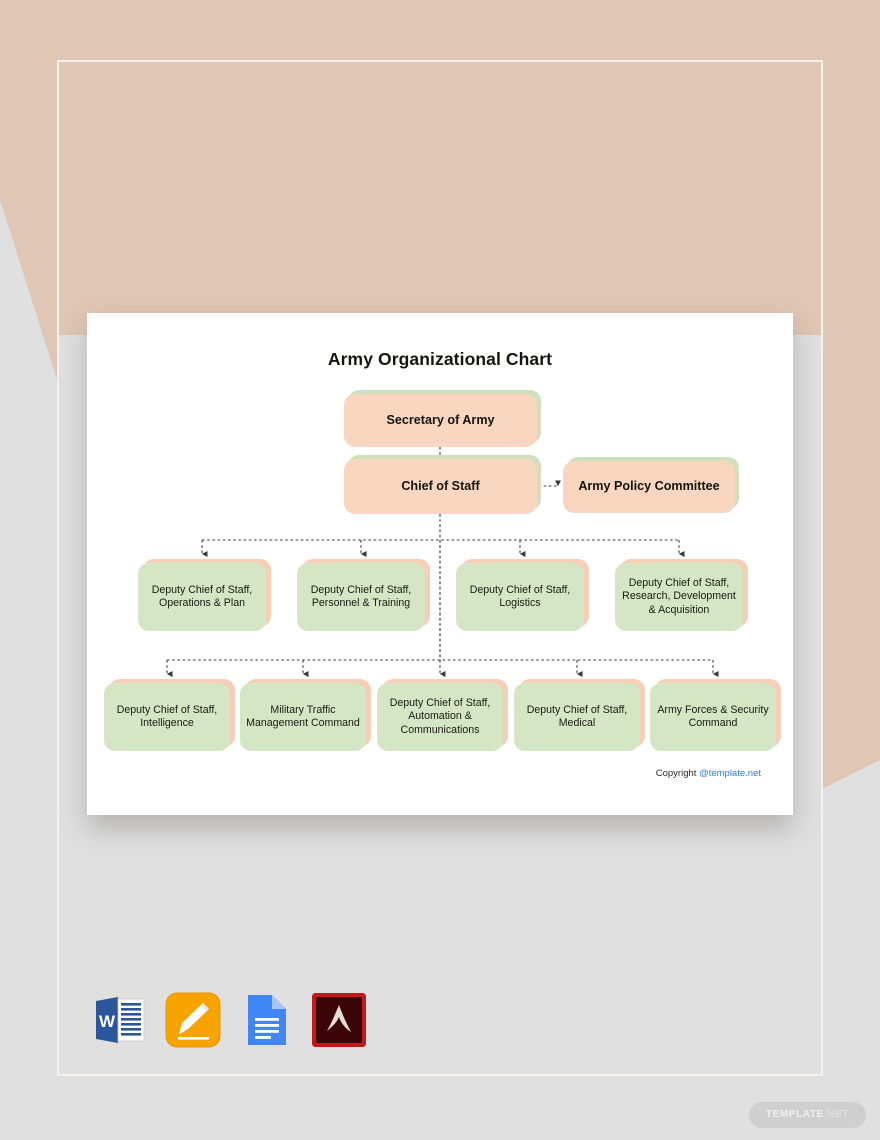  I want to click on node-deputy-chief-intelligence: Deputy Chief of Staff, Intelligence, so click(167, 717).